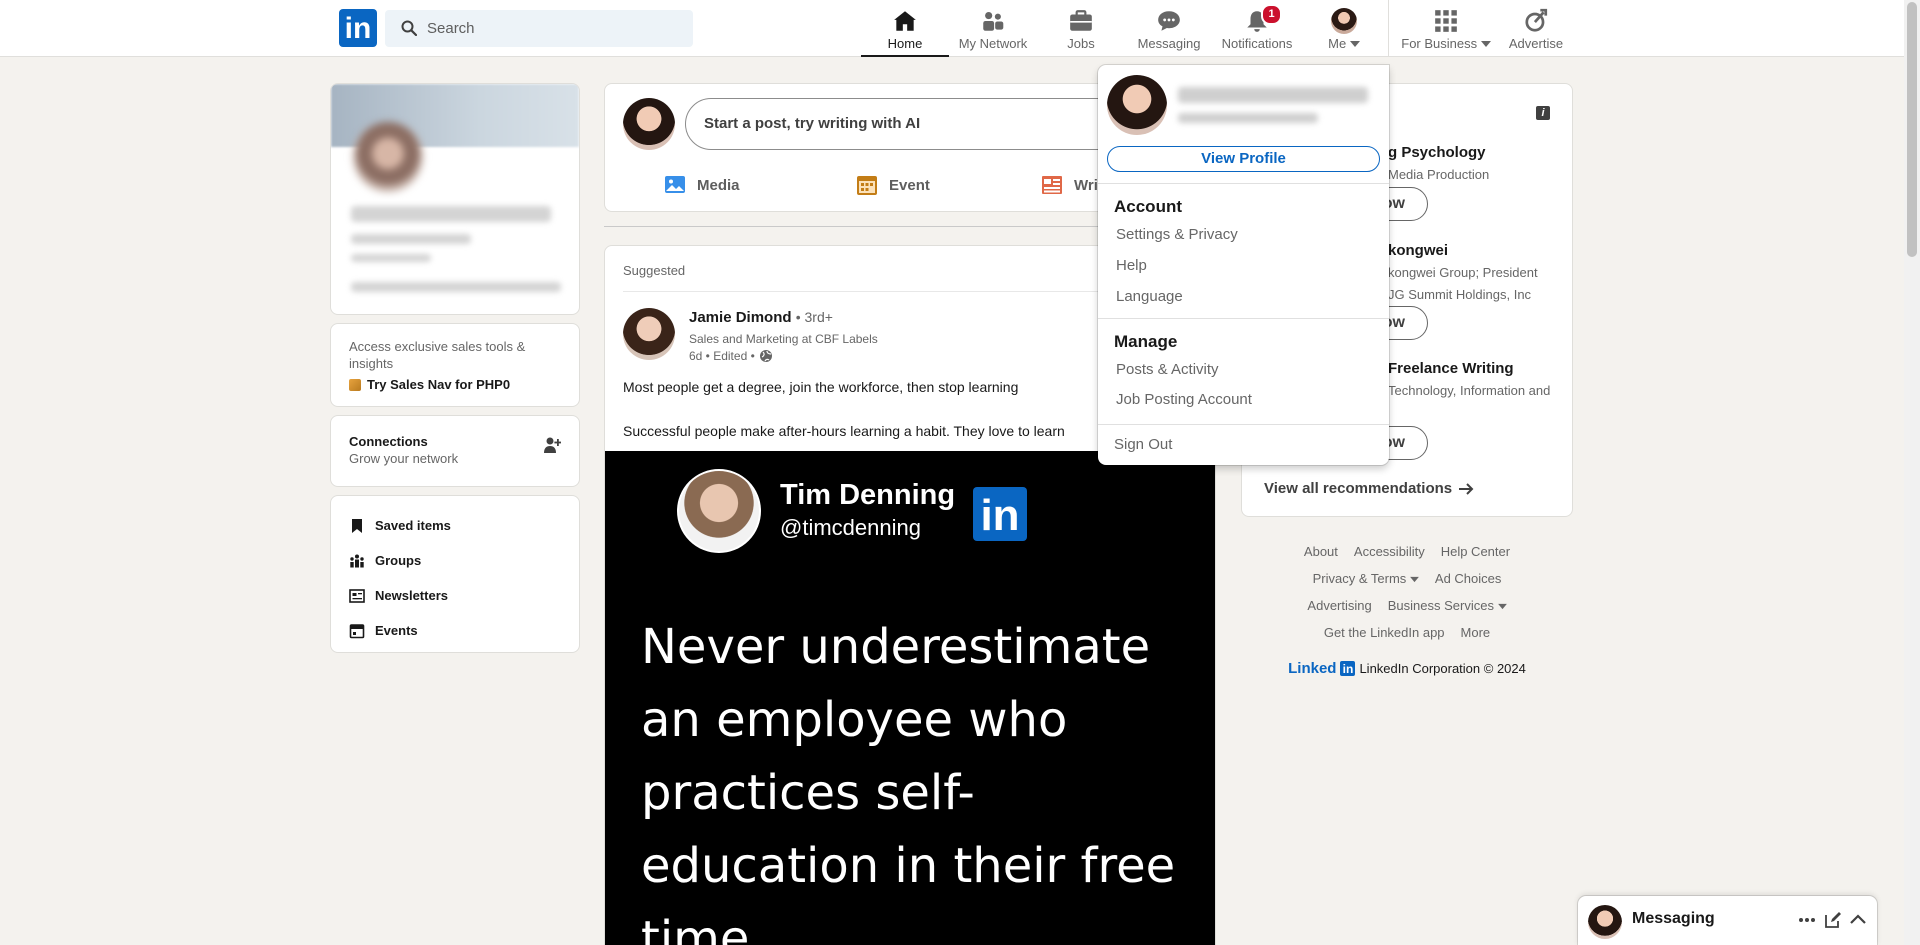 This screenshot has height=945, width=1920. What do you see at coordinates (1727, 920) in the screenshot?
I see `messaging-overlay: Messaging` at bounding box center [1727, 920].